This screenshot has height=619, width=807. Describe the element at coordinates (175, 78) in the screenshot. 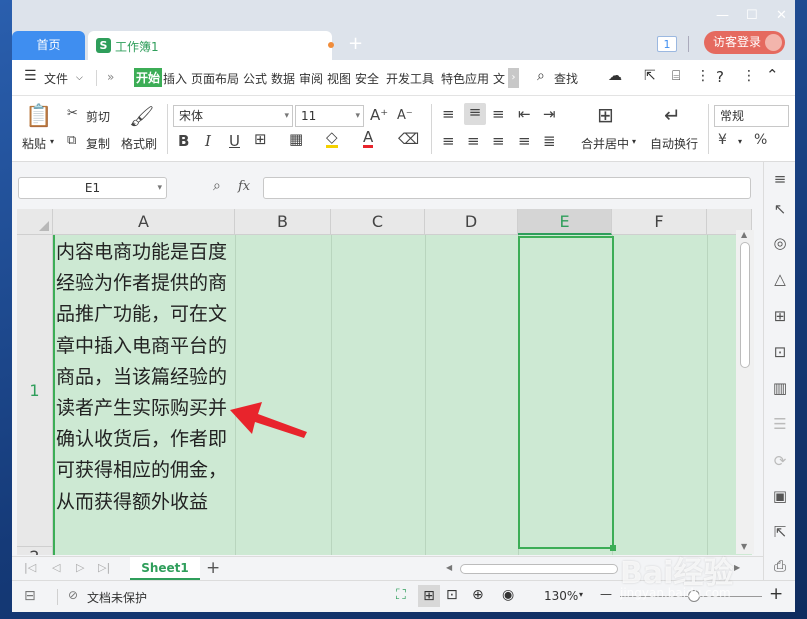

I see `menu-tab-insert: 插入` at that location.